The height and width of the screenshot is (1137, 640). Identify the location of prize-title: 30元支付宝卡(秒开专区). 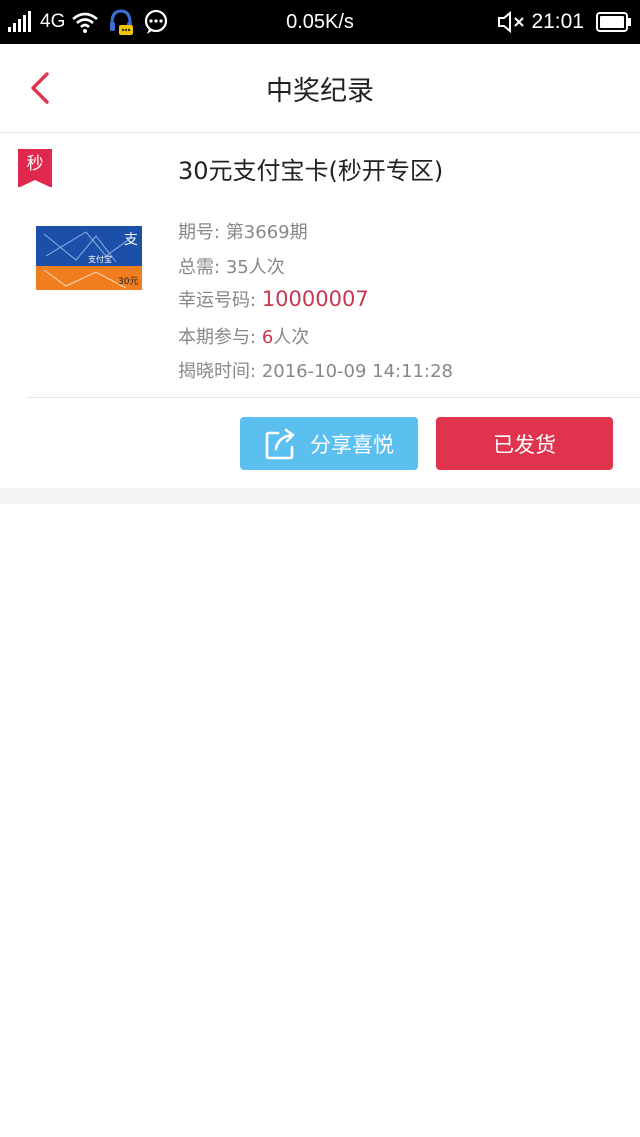
(310, 168).